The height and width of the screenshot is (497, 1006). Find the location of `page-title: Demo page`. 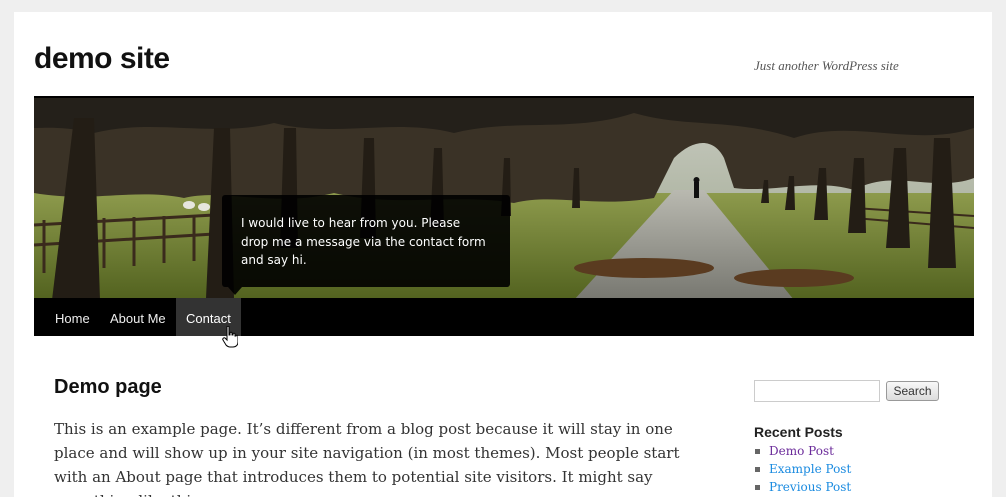

page-title: Demo page is located at coordinates (108, 387).